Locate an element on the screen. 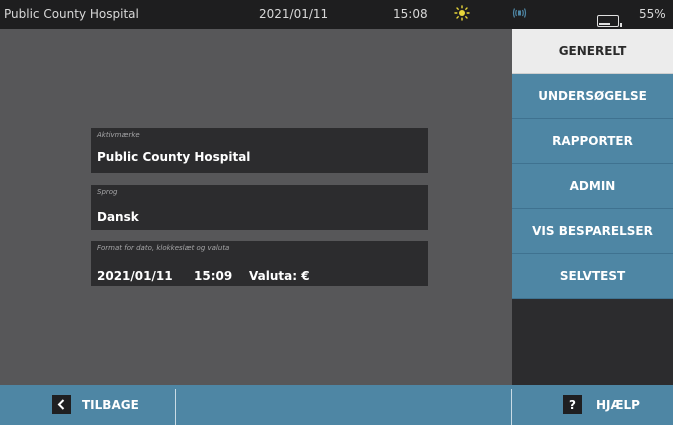 The width and height of the screenshot is (673, 425). active-tag-field: Aktivmærke Public County Hospital is located at coordinates (259, 150).